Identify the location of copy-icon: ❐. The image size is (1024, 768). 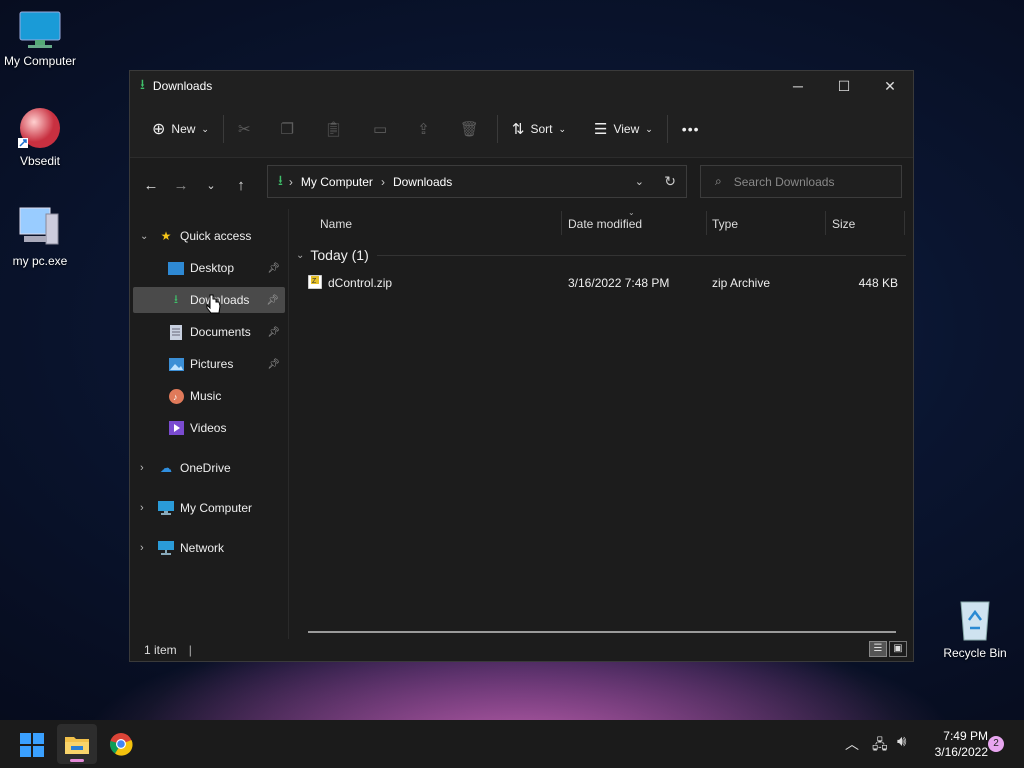
(287, 129).